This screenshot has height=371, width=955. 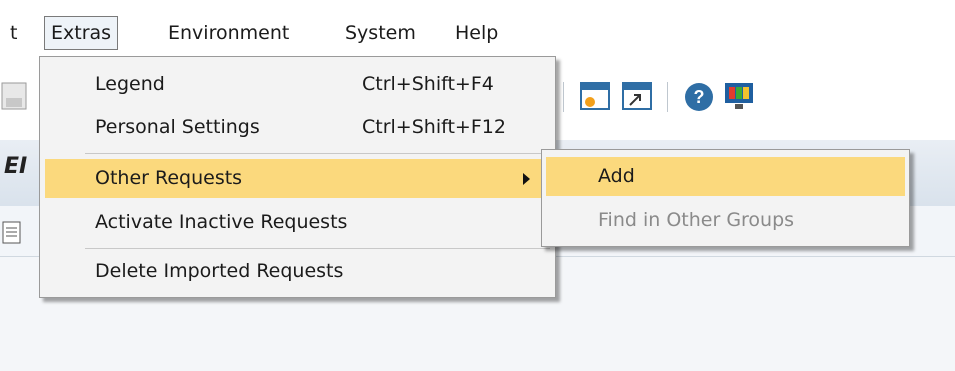 I want to click on save-icon, so click(x=15, y=97).